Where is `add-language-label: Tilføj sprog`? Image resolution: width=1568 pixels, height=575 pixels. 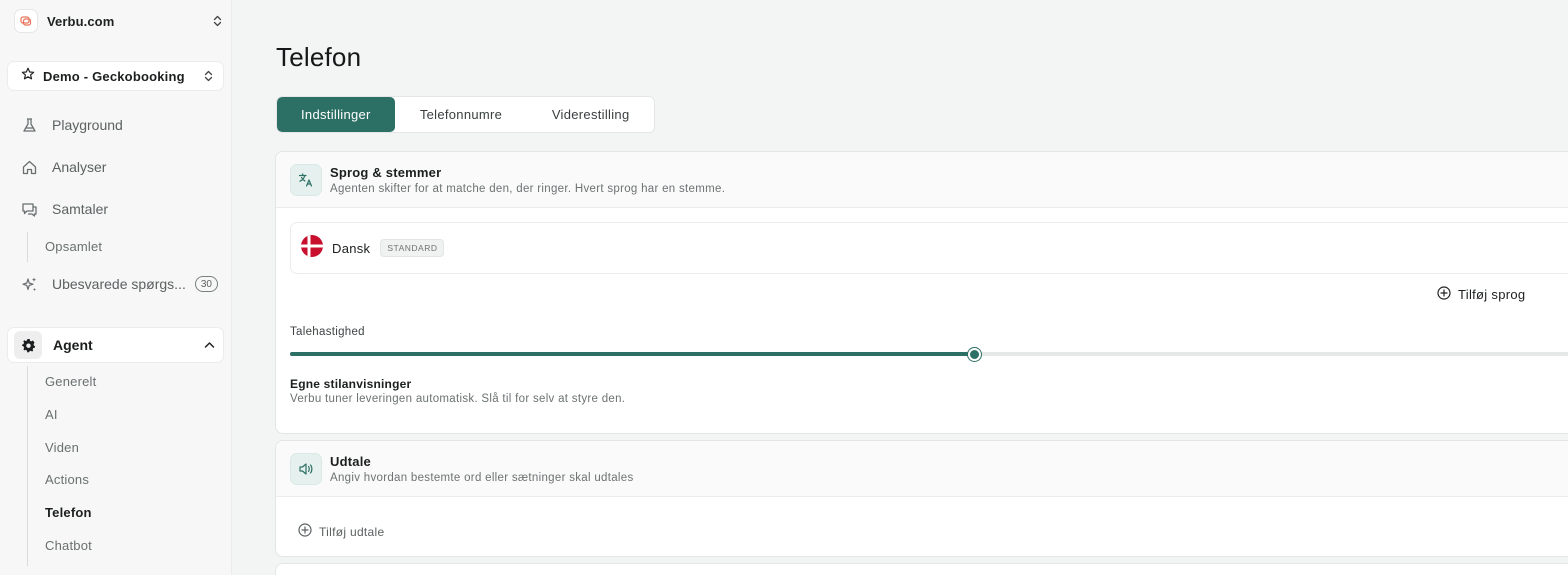
add-language-label: Tilføj sprog is located at coordinates (1492, 294).